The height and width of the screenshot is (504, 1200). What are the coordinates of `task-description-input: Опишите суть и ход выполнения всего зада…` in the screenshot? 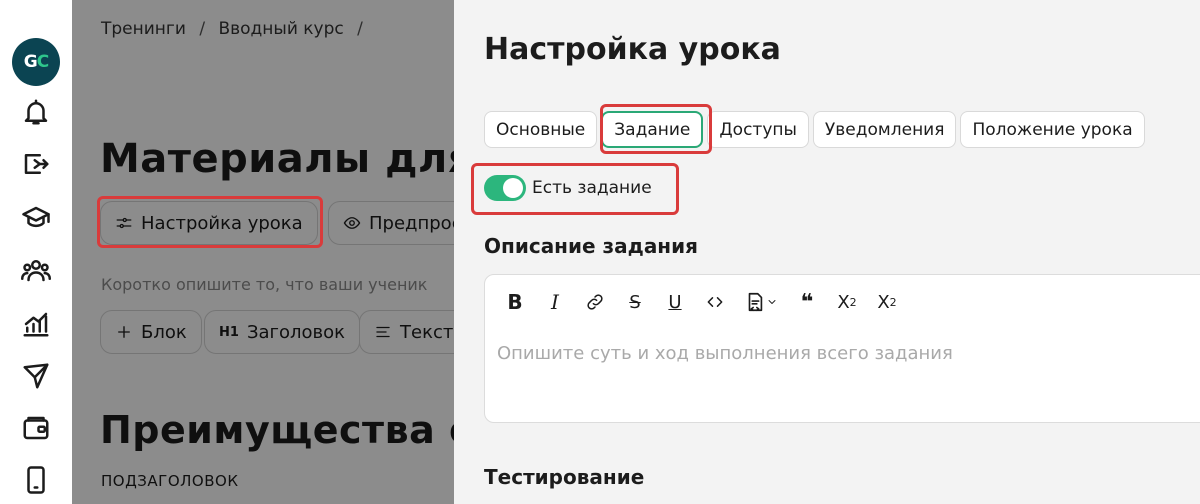 It's located at (725, 353).